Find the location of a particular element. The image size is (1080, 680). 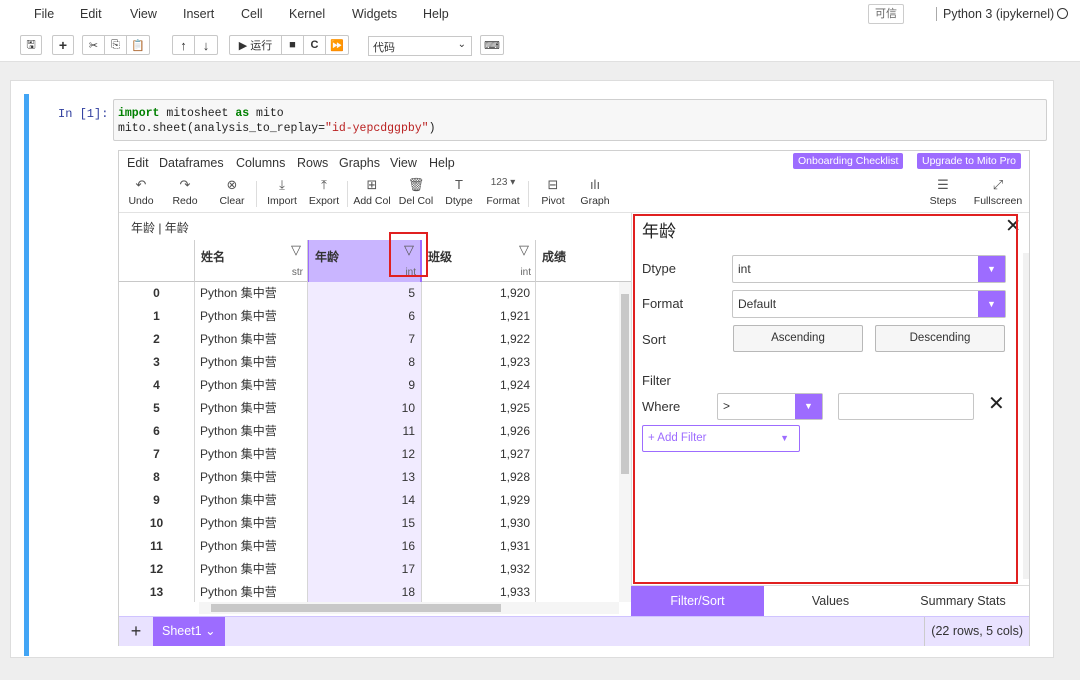

age-cell: 11 is located at coordinates (365, 431).